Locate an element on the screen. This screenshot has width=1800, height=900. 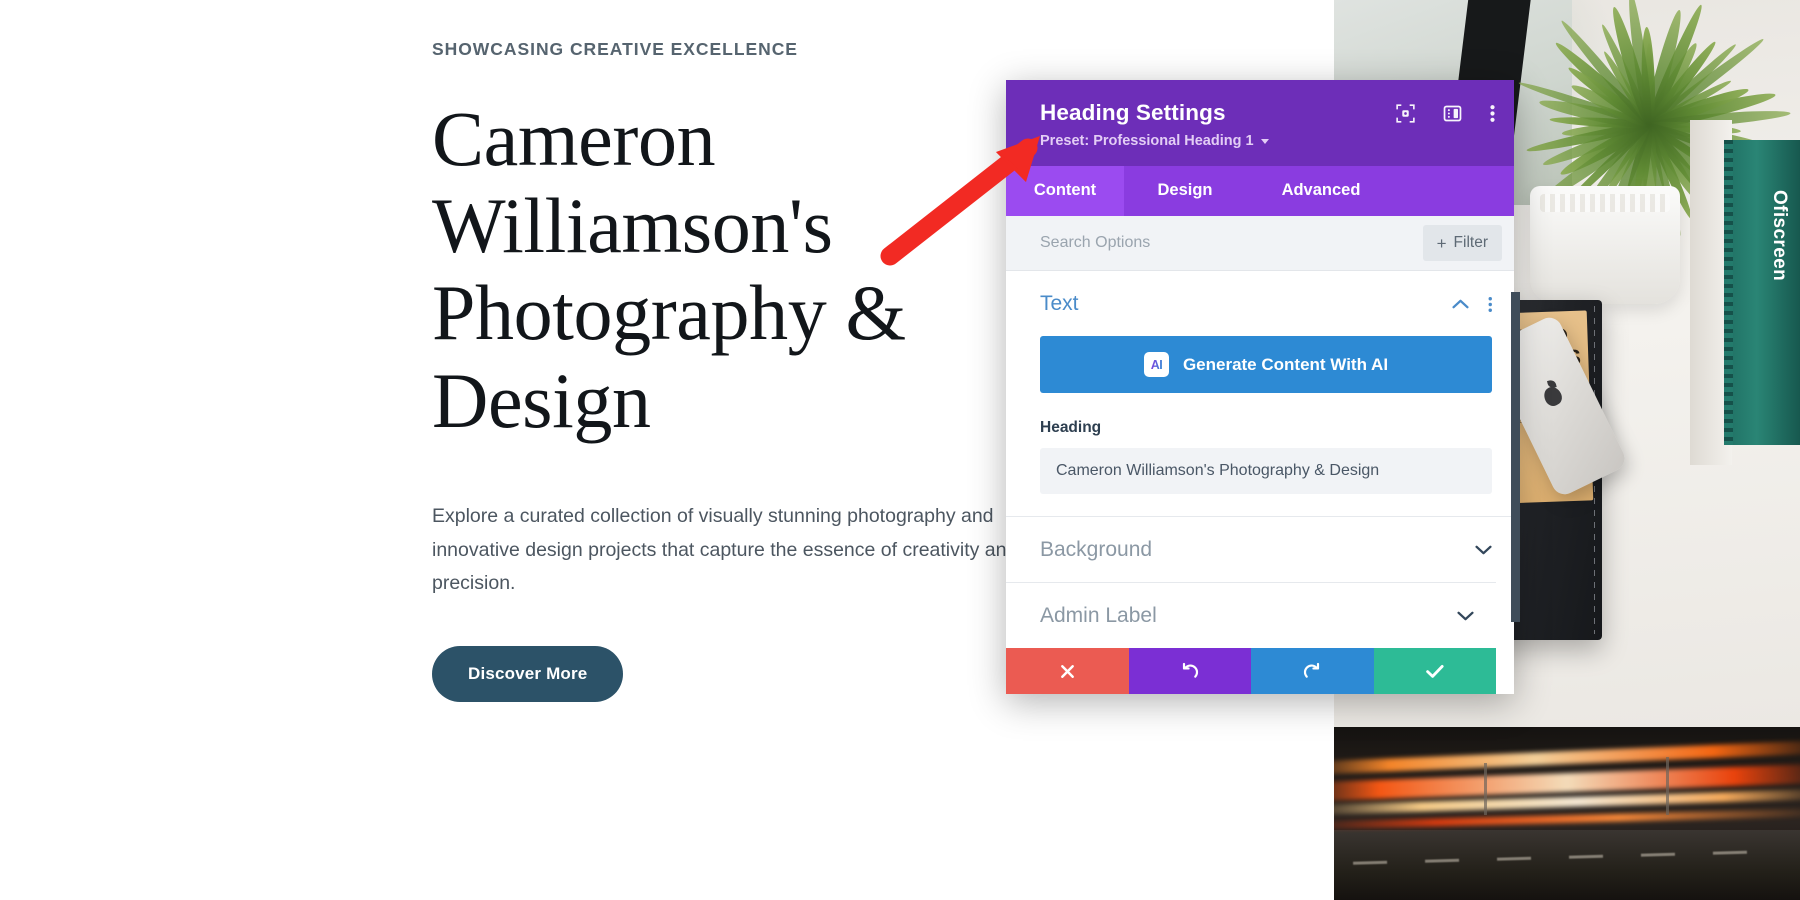
preset-label: Preset: Professional Heading 1 is located at coordinates (1147, 141).